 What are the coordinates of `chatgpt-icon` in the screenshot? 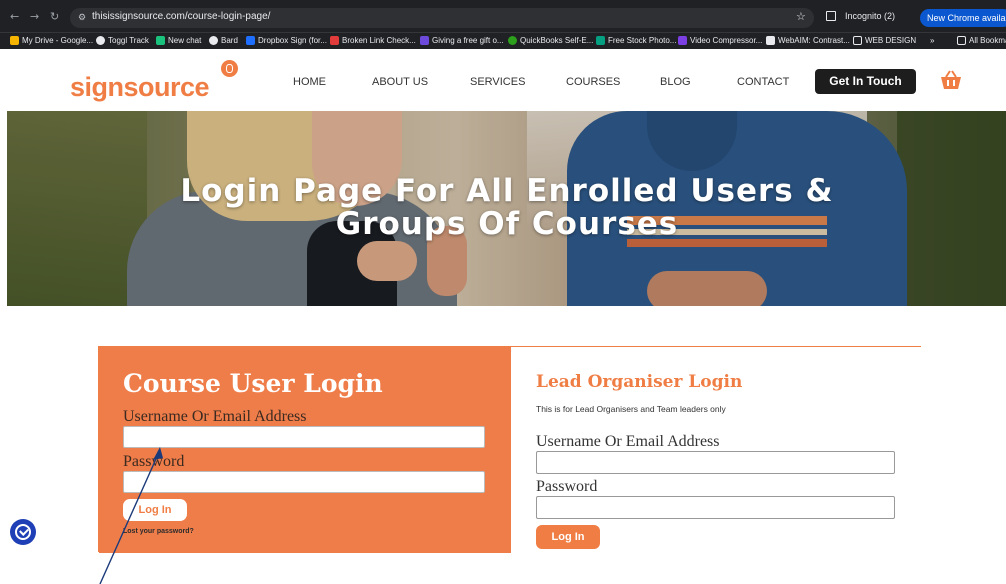 It's located at (160, 40).